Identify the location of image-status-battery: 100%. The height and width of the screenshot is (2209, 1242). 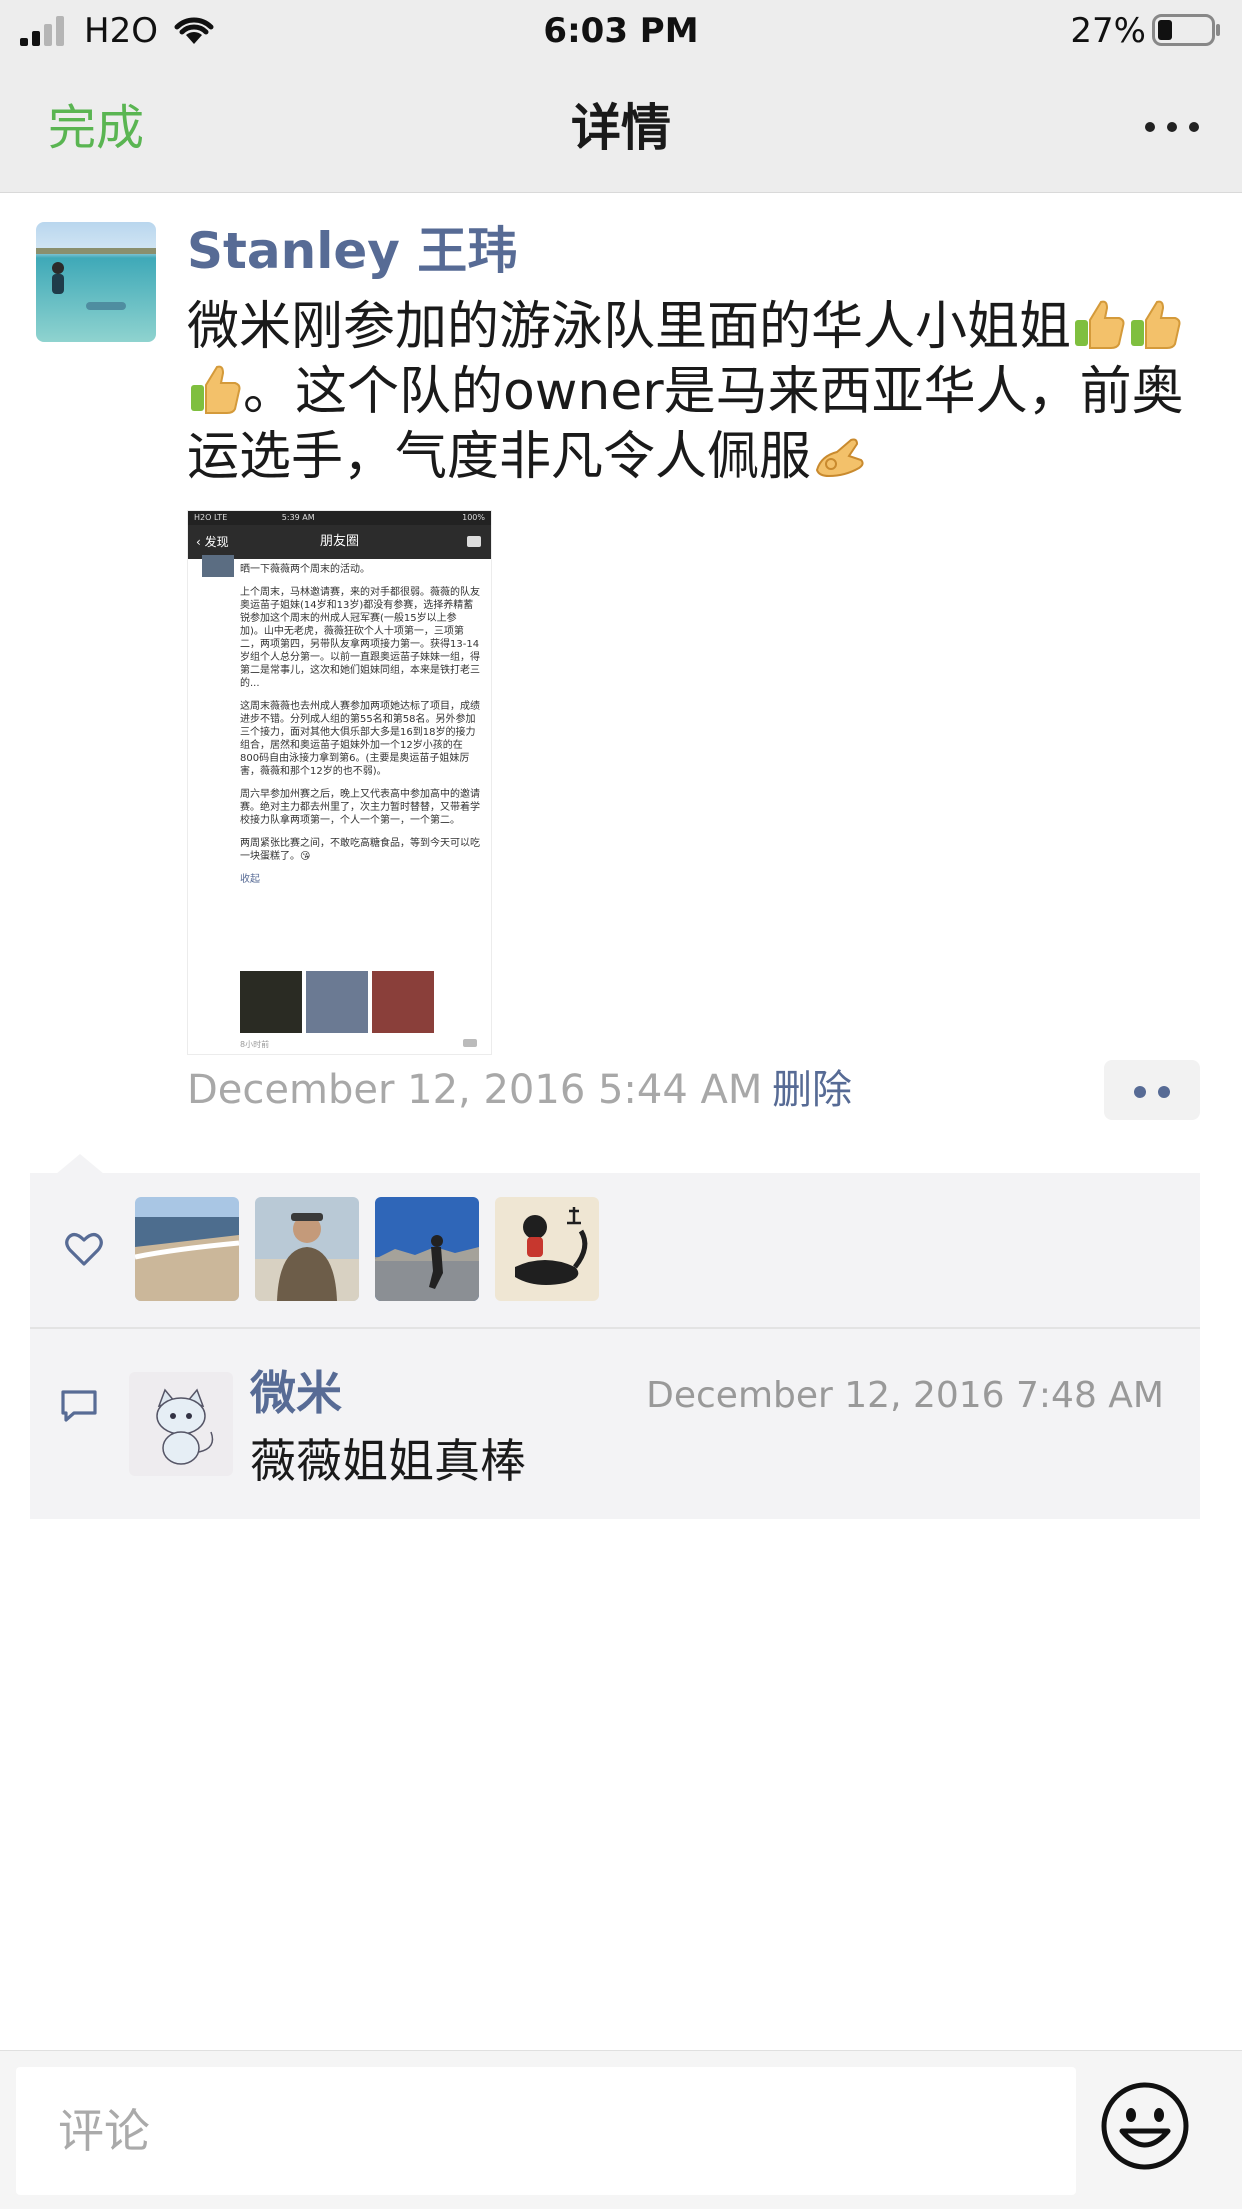
(473, 517).